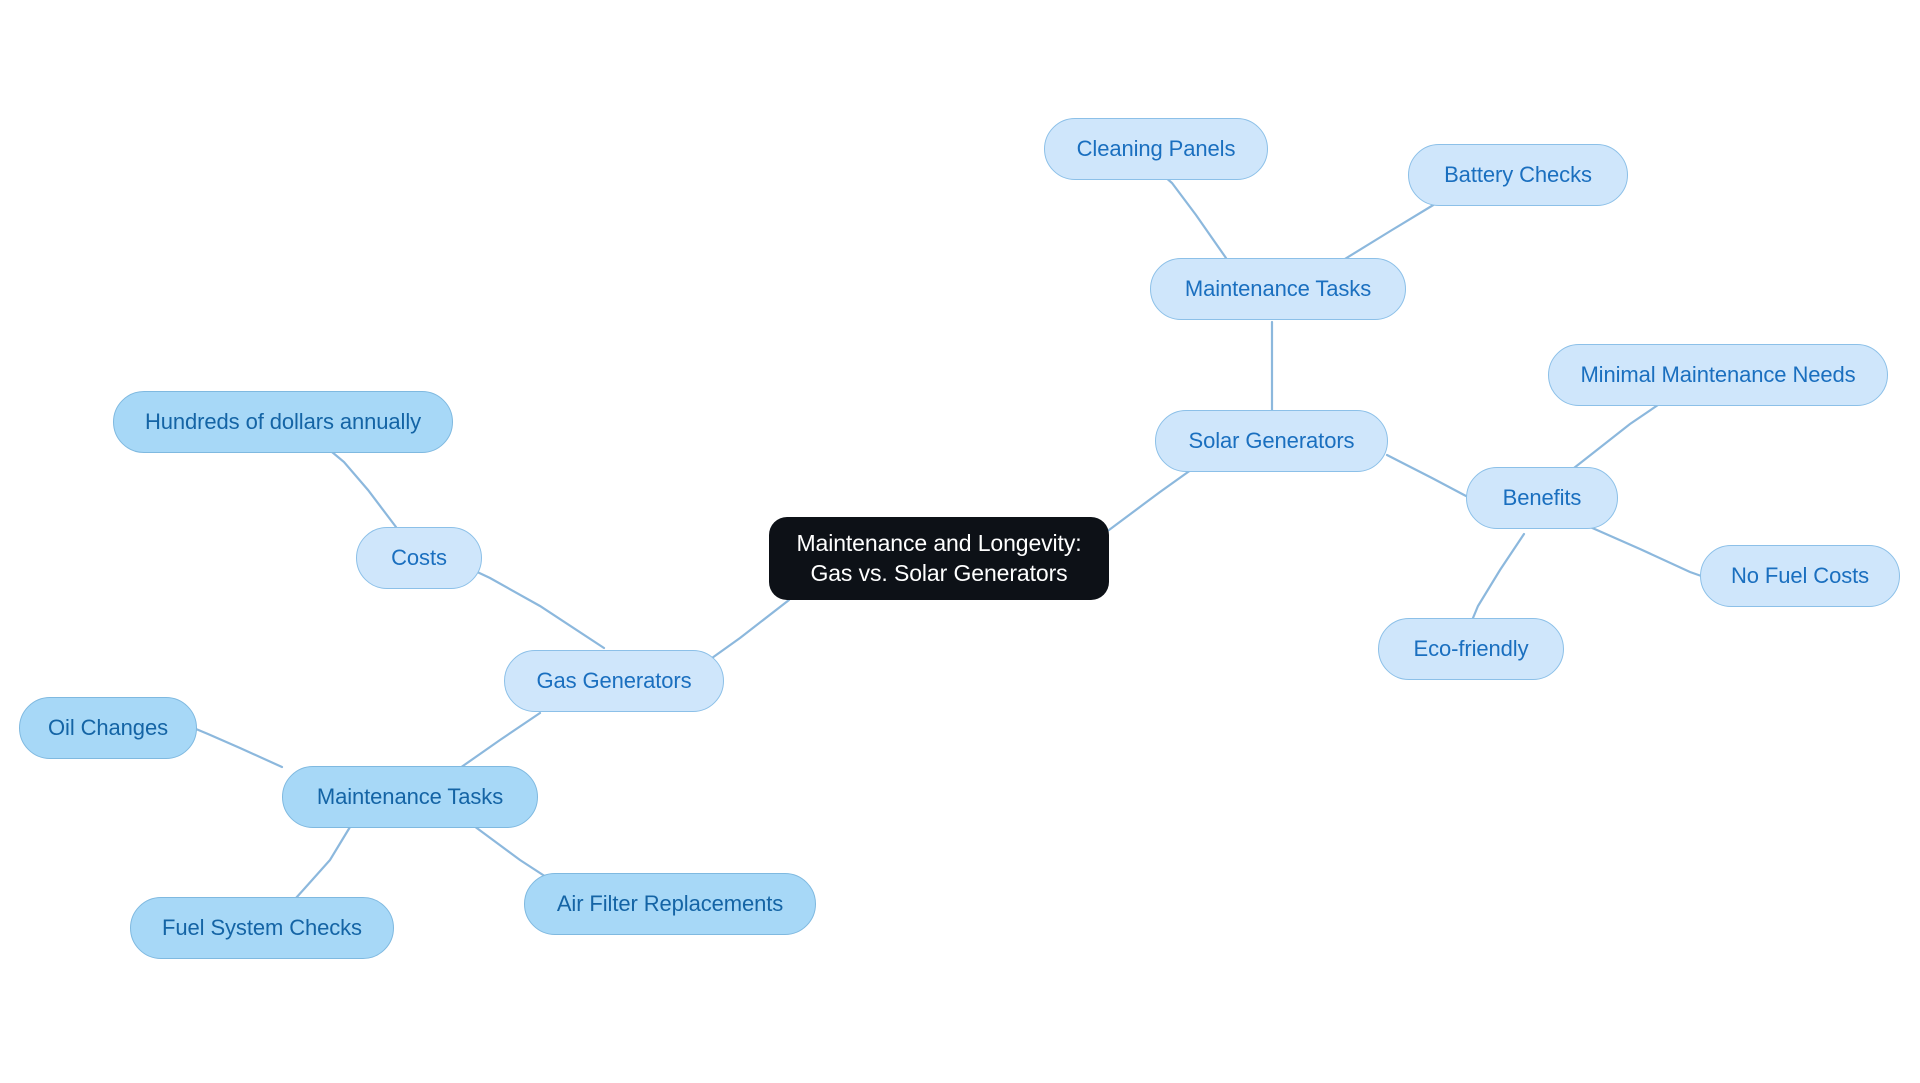 Image resolution: width=1920 pixels, height=1083 pixels. I want to click on node-gas-maintenance-tasks: Maintenance Tasks, so click(410, 797).